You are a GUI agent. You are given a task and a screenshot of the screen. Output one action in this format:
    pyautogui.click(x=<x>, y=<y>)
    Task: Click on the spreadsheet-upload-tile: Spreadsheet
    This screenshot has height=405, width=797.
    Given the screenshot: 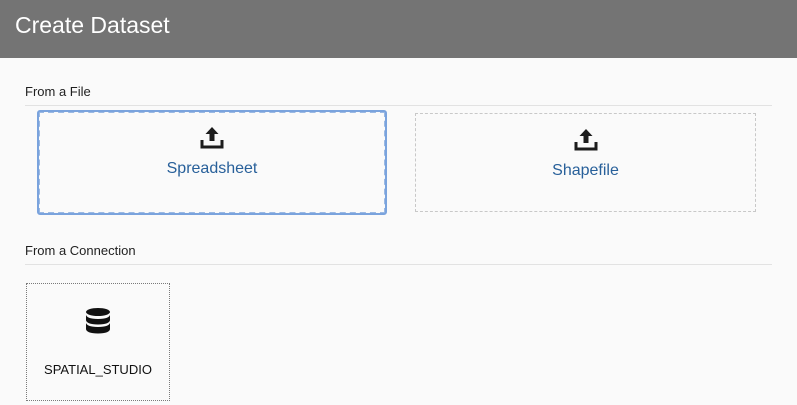 What is the action you would take?
    pyautogui.click(x=212, y=162)
    